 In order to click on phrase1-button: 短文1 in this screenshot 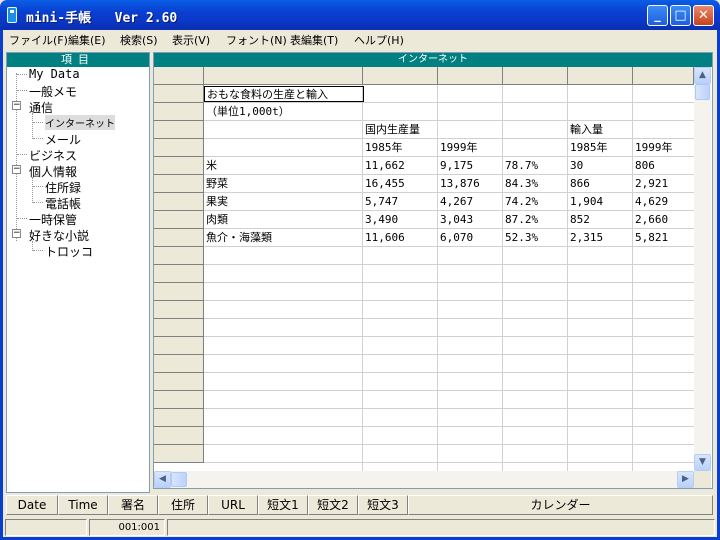, I will do `click(283, 505)`.